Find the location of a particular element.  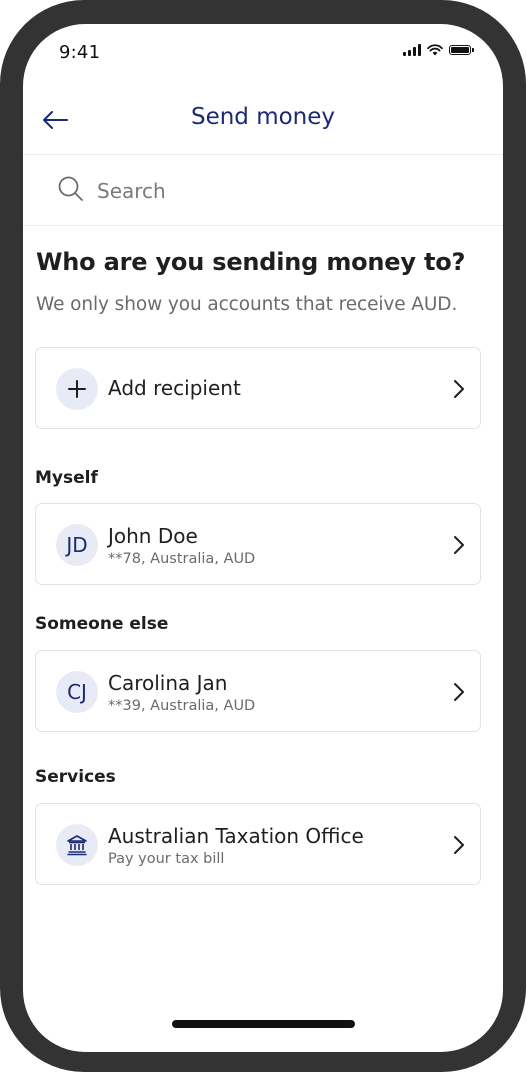

battery-icon is located at coordinates (461, 50).